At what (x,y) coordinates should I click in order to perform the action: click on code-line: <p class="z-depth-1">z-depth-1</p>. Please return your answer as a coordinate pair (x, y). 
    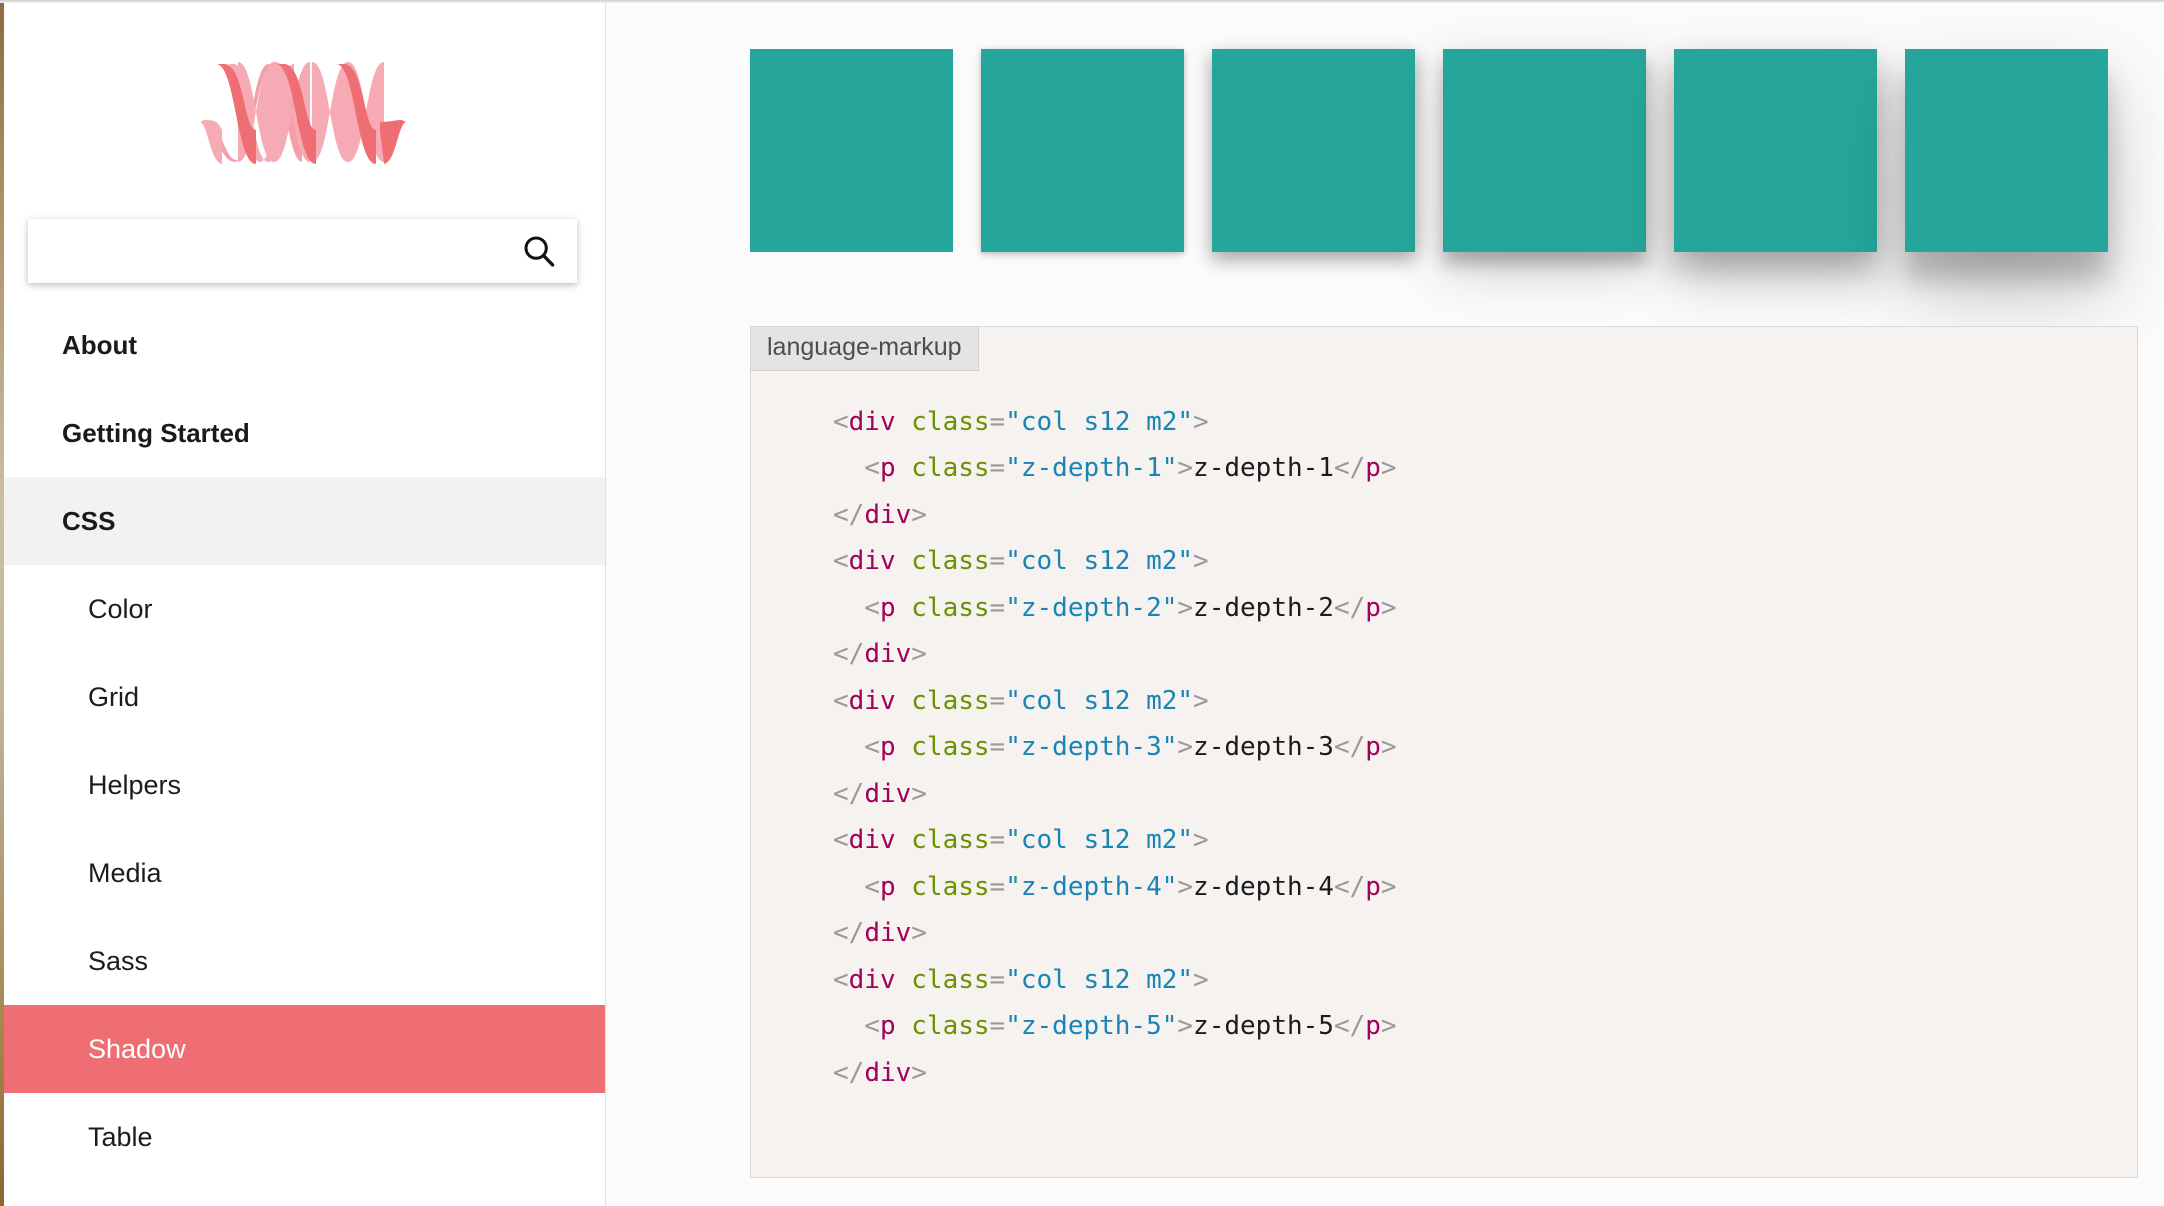
    Looking at the image, I should click on (1115, 468).